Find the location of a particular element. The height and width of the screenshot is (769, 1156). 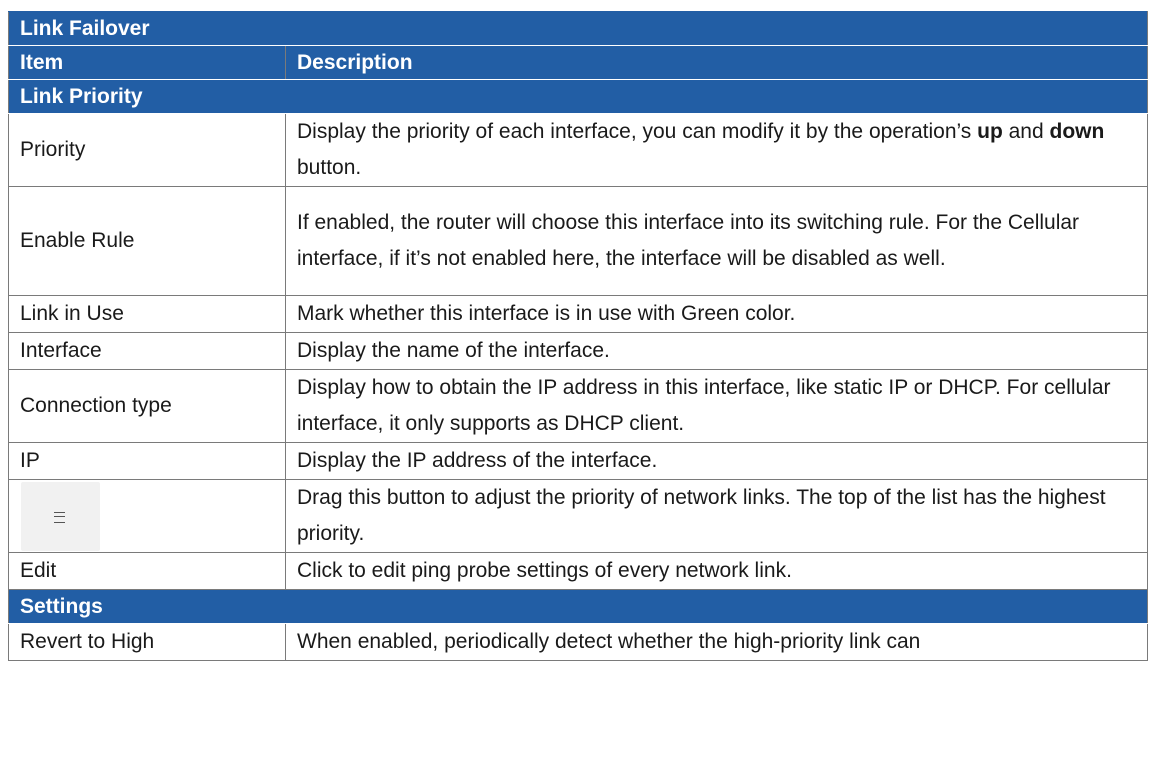

section-row-link-priority: Link Priority is located at coordinates (578, 96).